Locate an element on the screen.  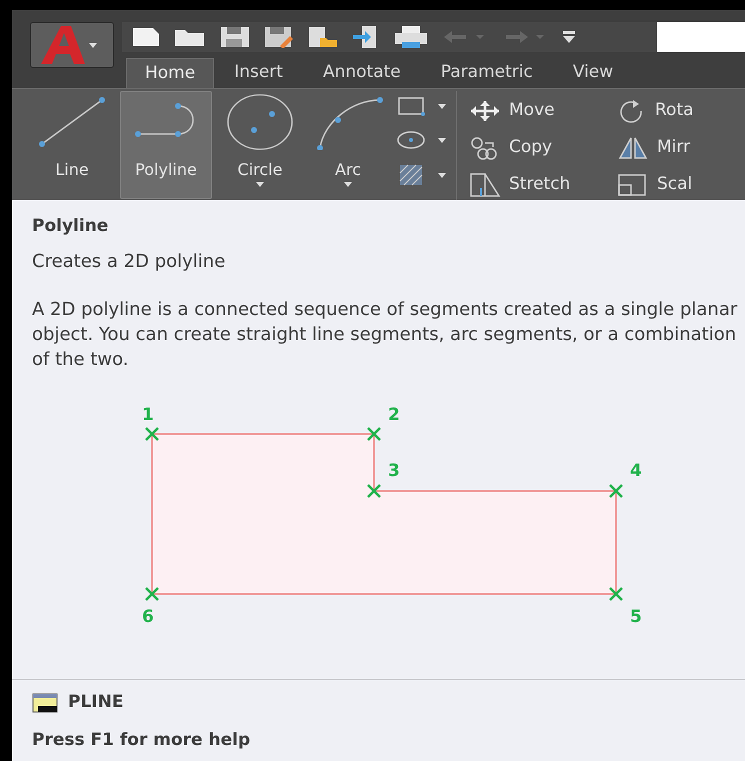
line-icon is located at coordinates (72, 122).